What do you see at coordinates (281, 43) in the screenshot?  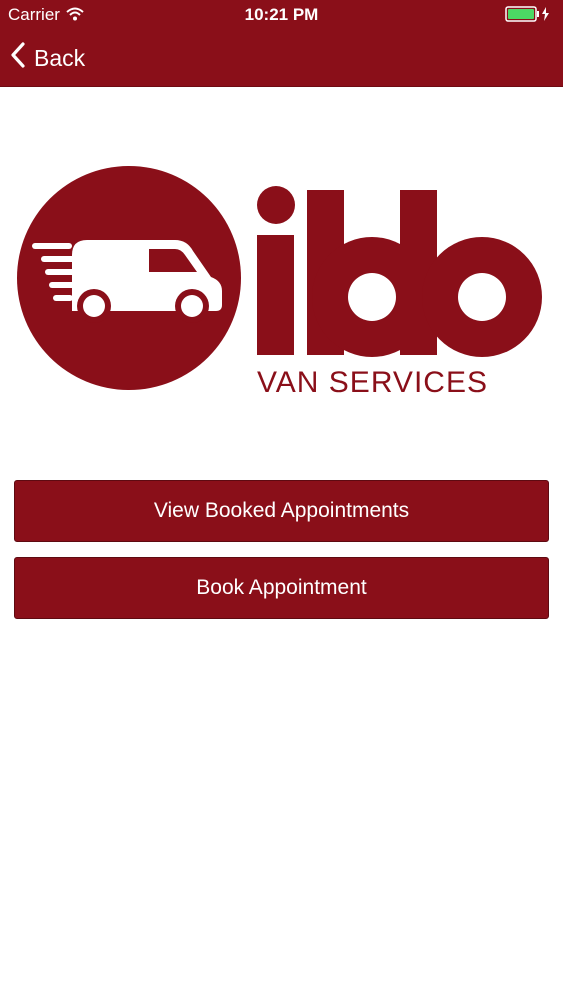 I see `top-bar: Carrier 10:21 PM Back` at bounding box center [281, 43].